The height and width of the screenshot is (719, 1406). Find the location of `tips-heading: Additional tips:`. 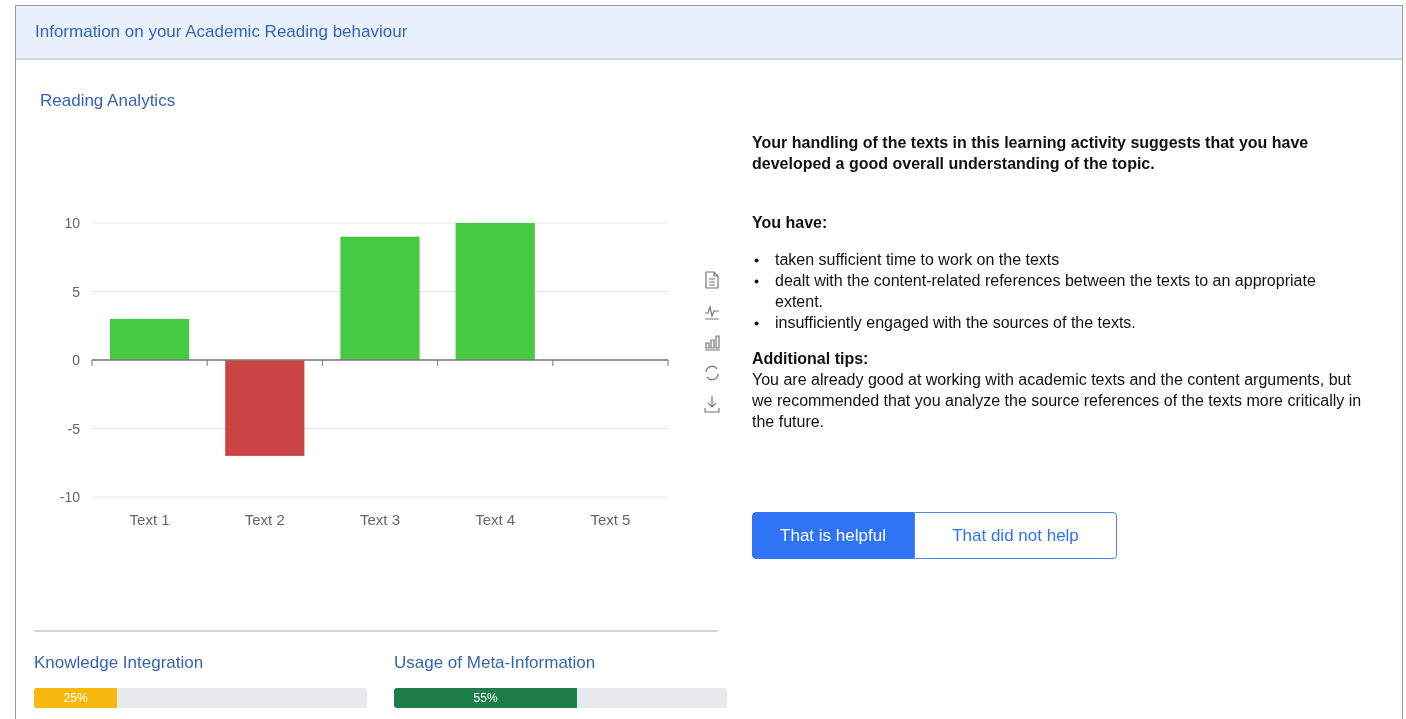

tips-heading: Additional tips: is located at coordinates (811, 359).